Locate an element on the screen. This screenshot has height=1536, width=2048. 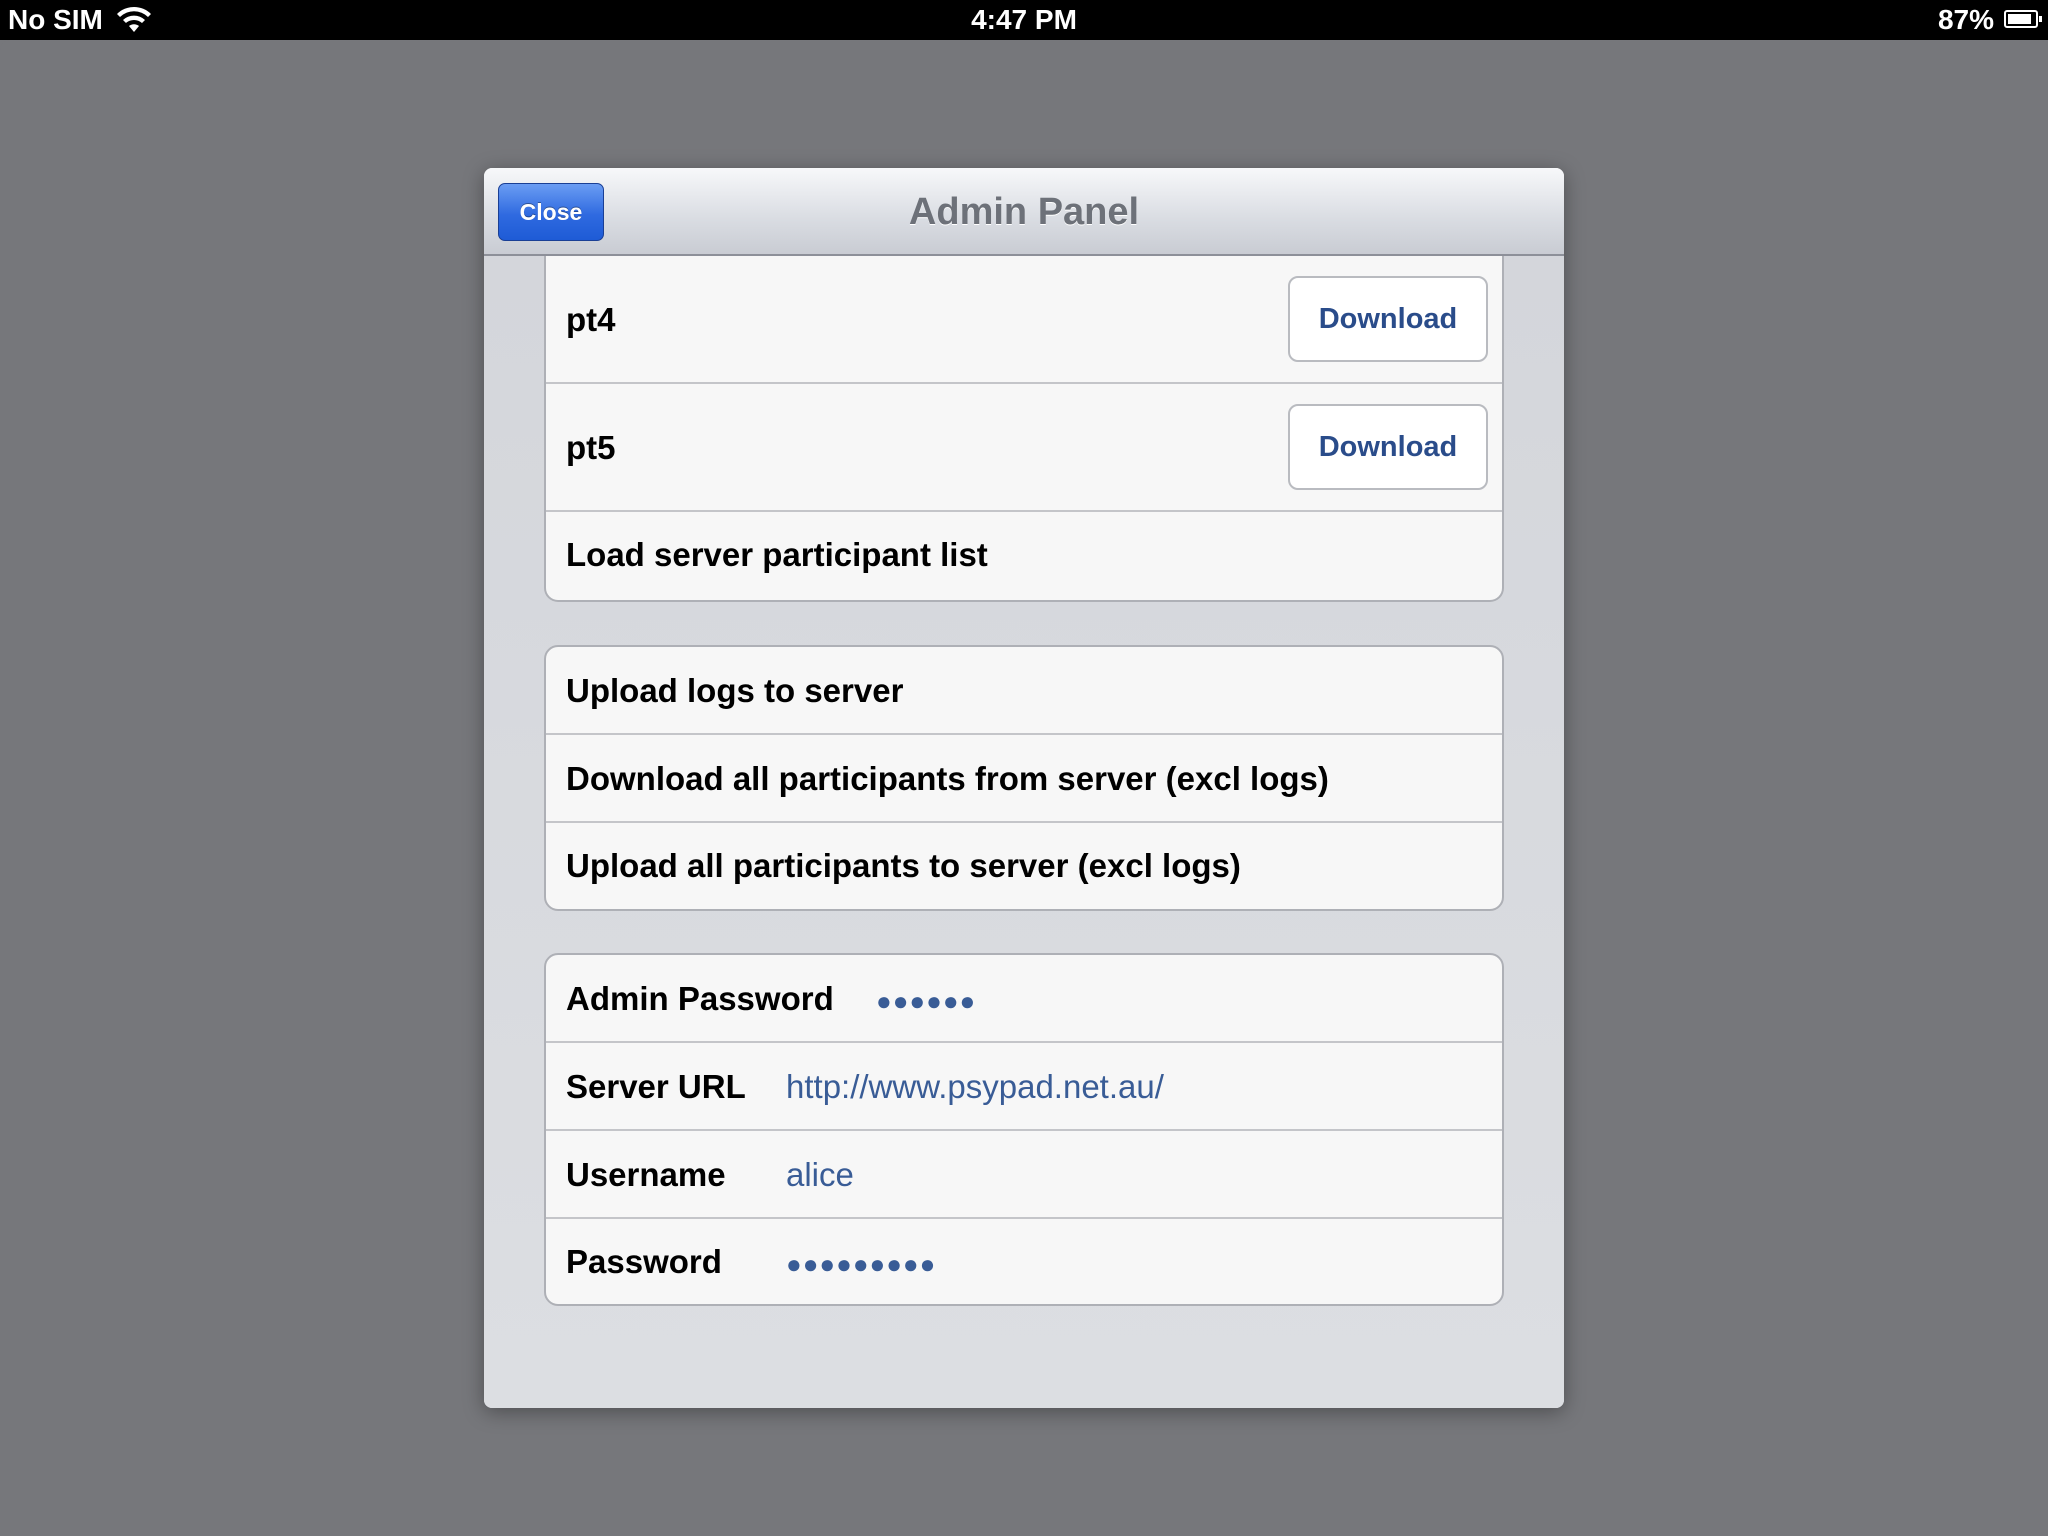
username-field: alice is located at coordinates (820, 1175).